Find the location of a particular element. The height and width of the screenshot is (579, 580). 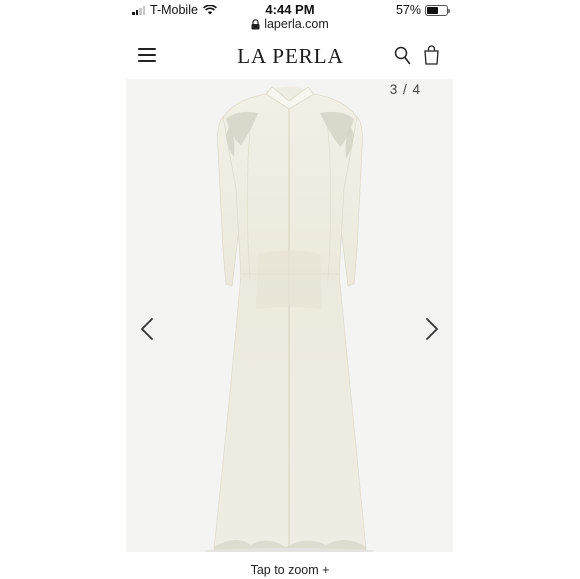

status-time: 4:44 PM is located at coordinates (290, 9).